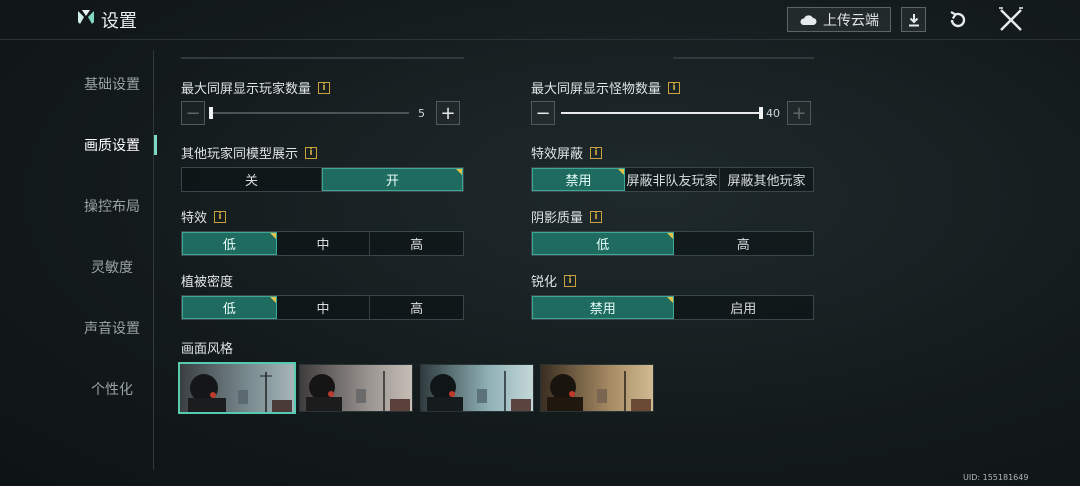 This screenshot has width=1080, height=486. I want to click on sidebar-item-sensitivity: 灵敏度, so click(112, 267).